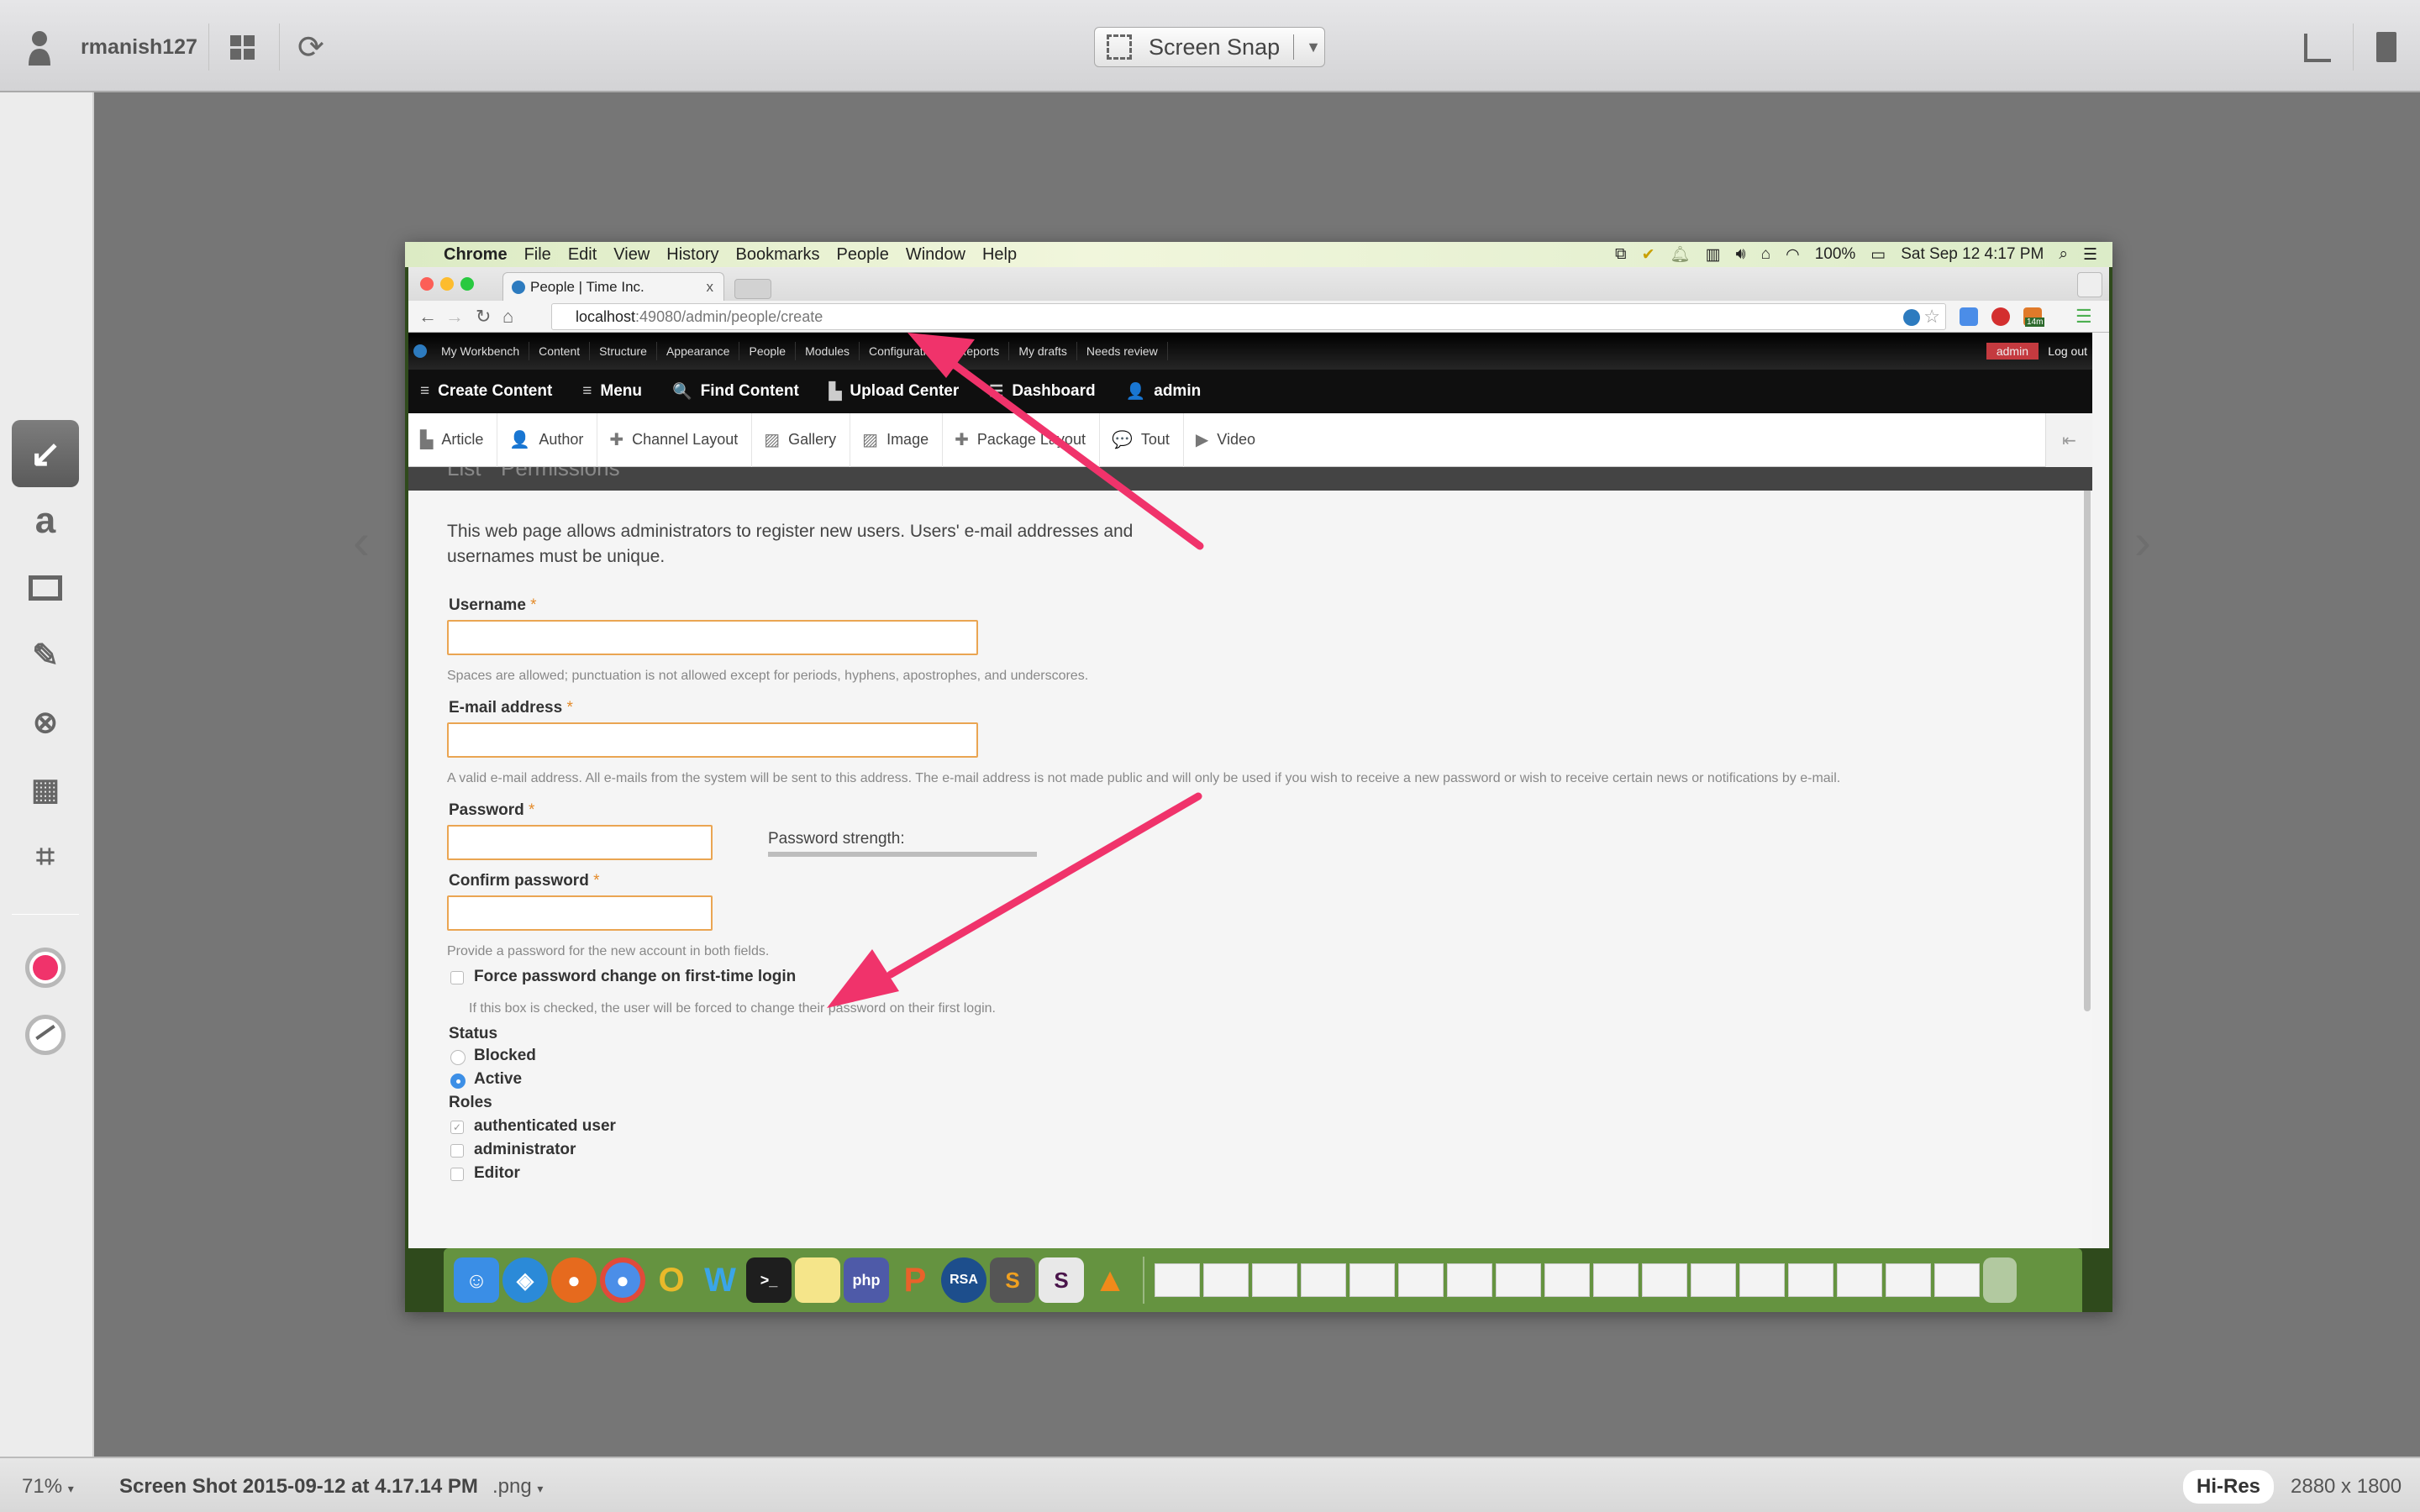 This screenshot has width=2420, height=1512. What do you see at coordinates (580, 842) in the screenshot?
I see `password-input` at bounding box center [580, 842].